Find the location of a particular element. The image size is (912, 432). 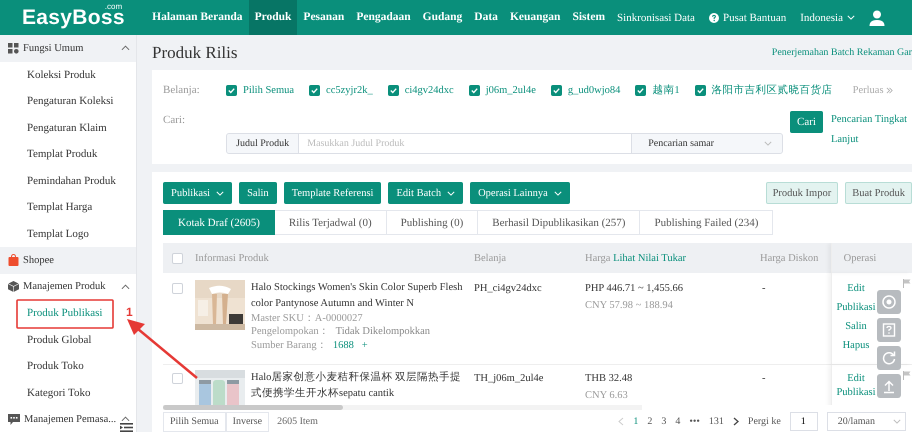

menu-item: Pengaturan Klaim is located at coordinates (67, 127).